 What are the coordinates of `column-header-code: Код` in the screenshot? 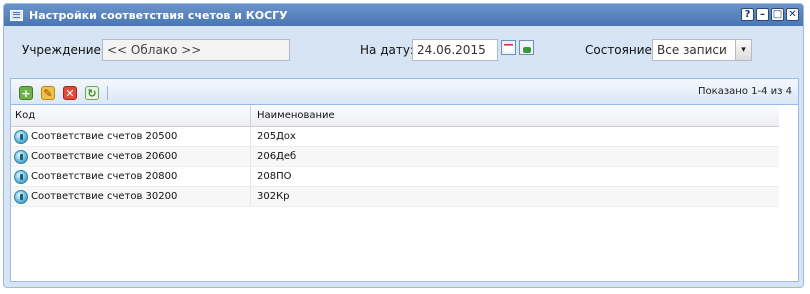 It's located at (131, 115).